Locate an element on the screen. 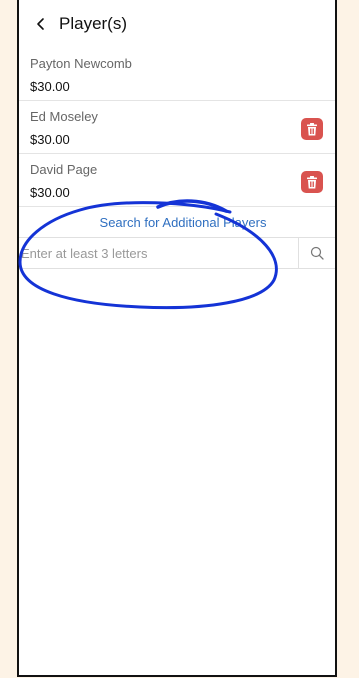 The height and width of the screenshot is (678, 359). player-row: Ed Moseley $30.00 is located at coordinates (177, 127).